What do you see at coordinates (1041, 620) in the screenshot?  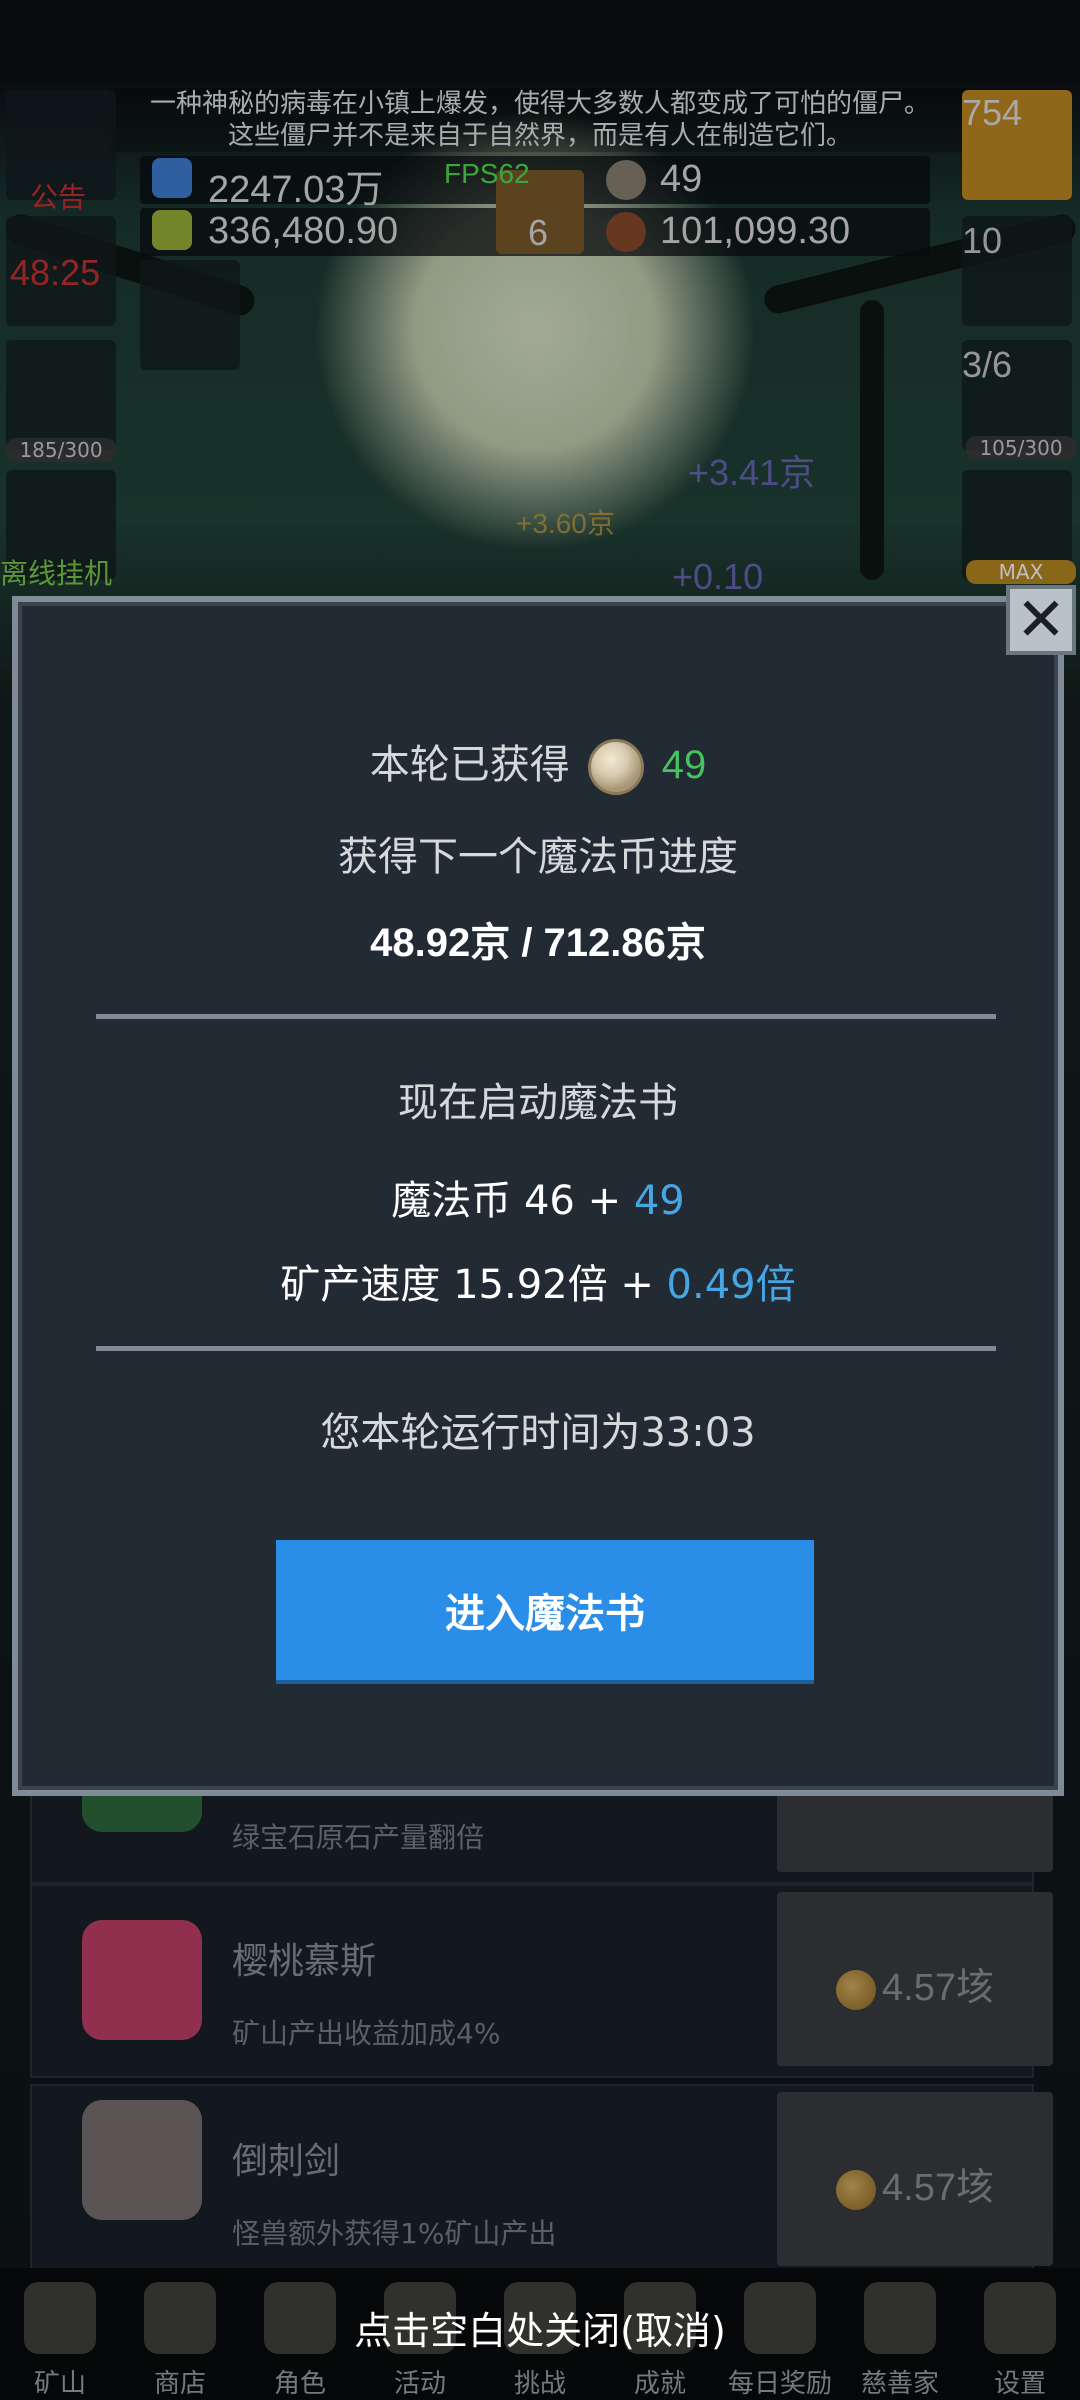 I see `close-icon: ✕` at bounding box center [1041, 620].